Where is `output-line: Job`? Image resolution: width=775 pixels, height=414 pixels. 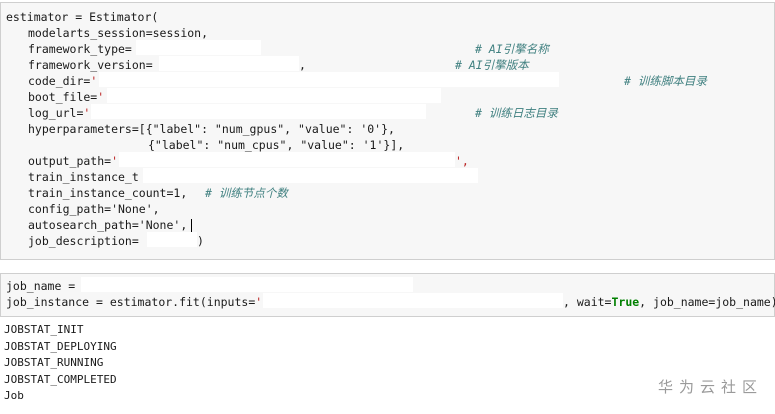
output-line: Job is located at coordinates (14, 395).